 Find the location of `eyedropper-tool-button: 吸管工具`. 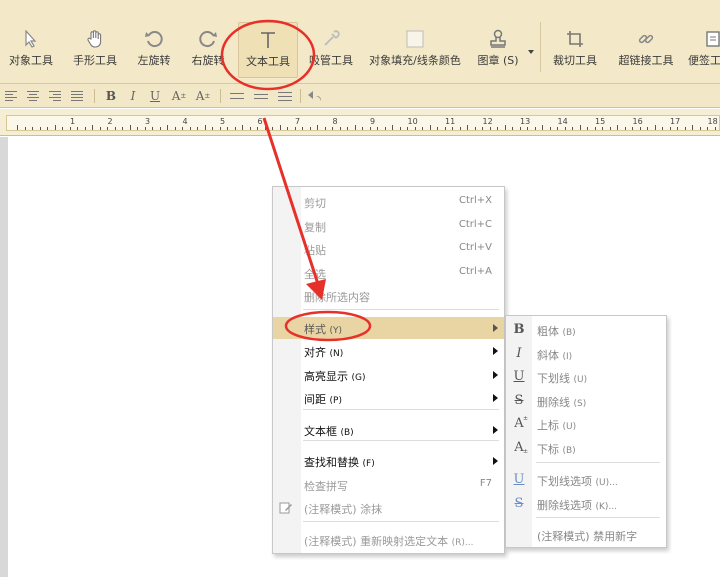

eyedropper-tool-button: 吸管工具 is located at coordinates (331, 43).